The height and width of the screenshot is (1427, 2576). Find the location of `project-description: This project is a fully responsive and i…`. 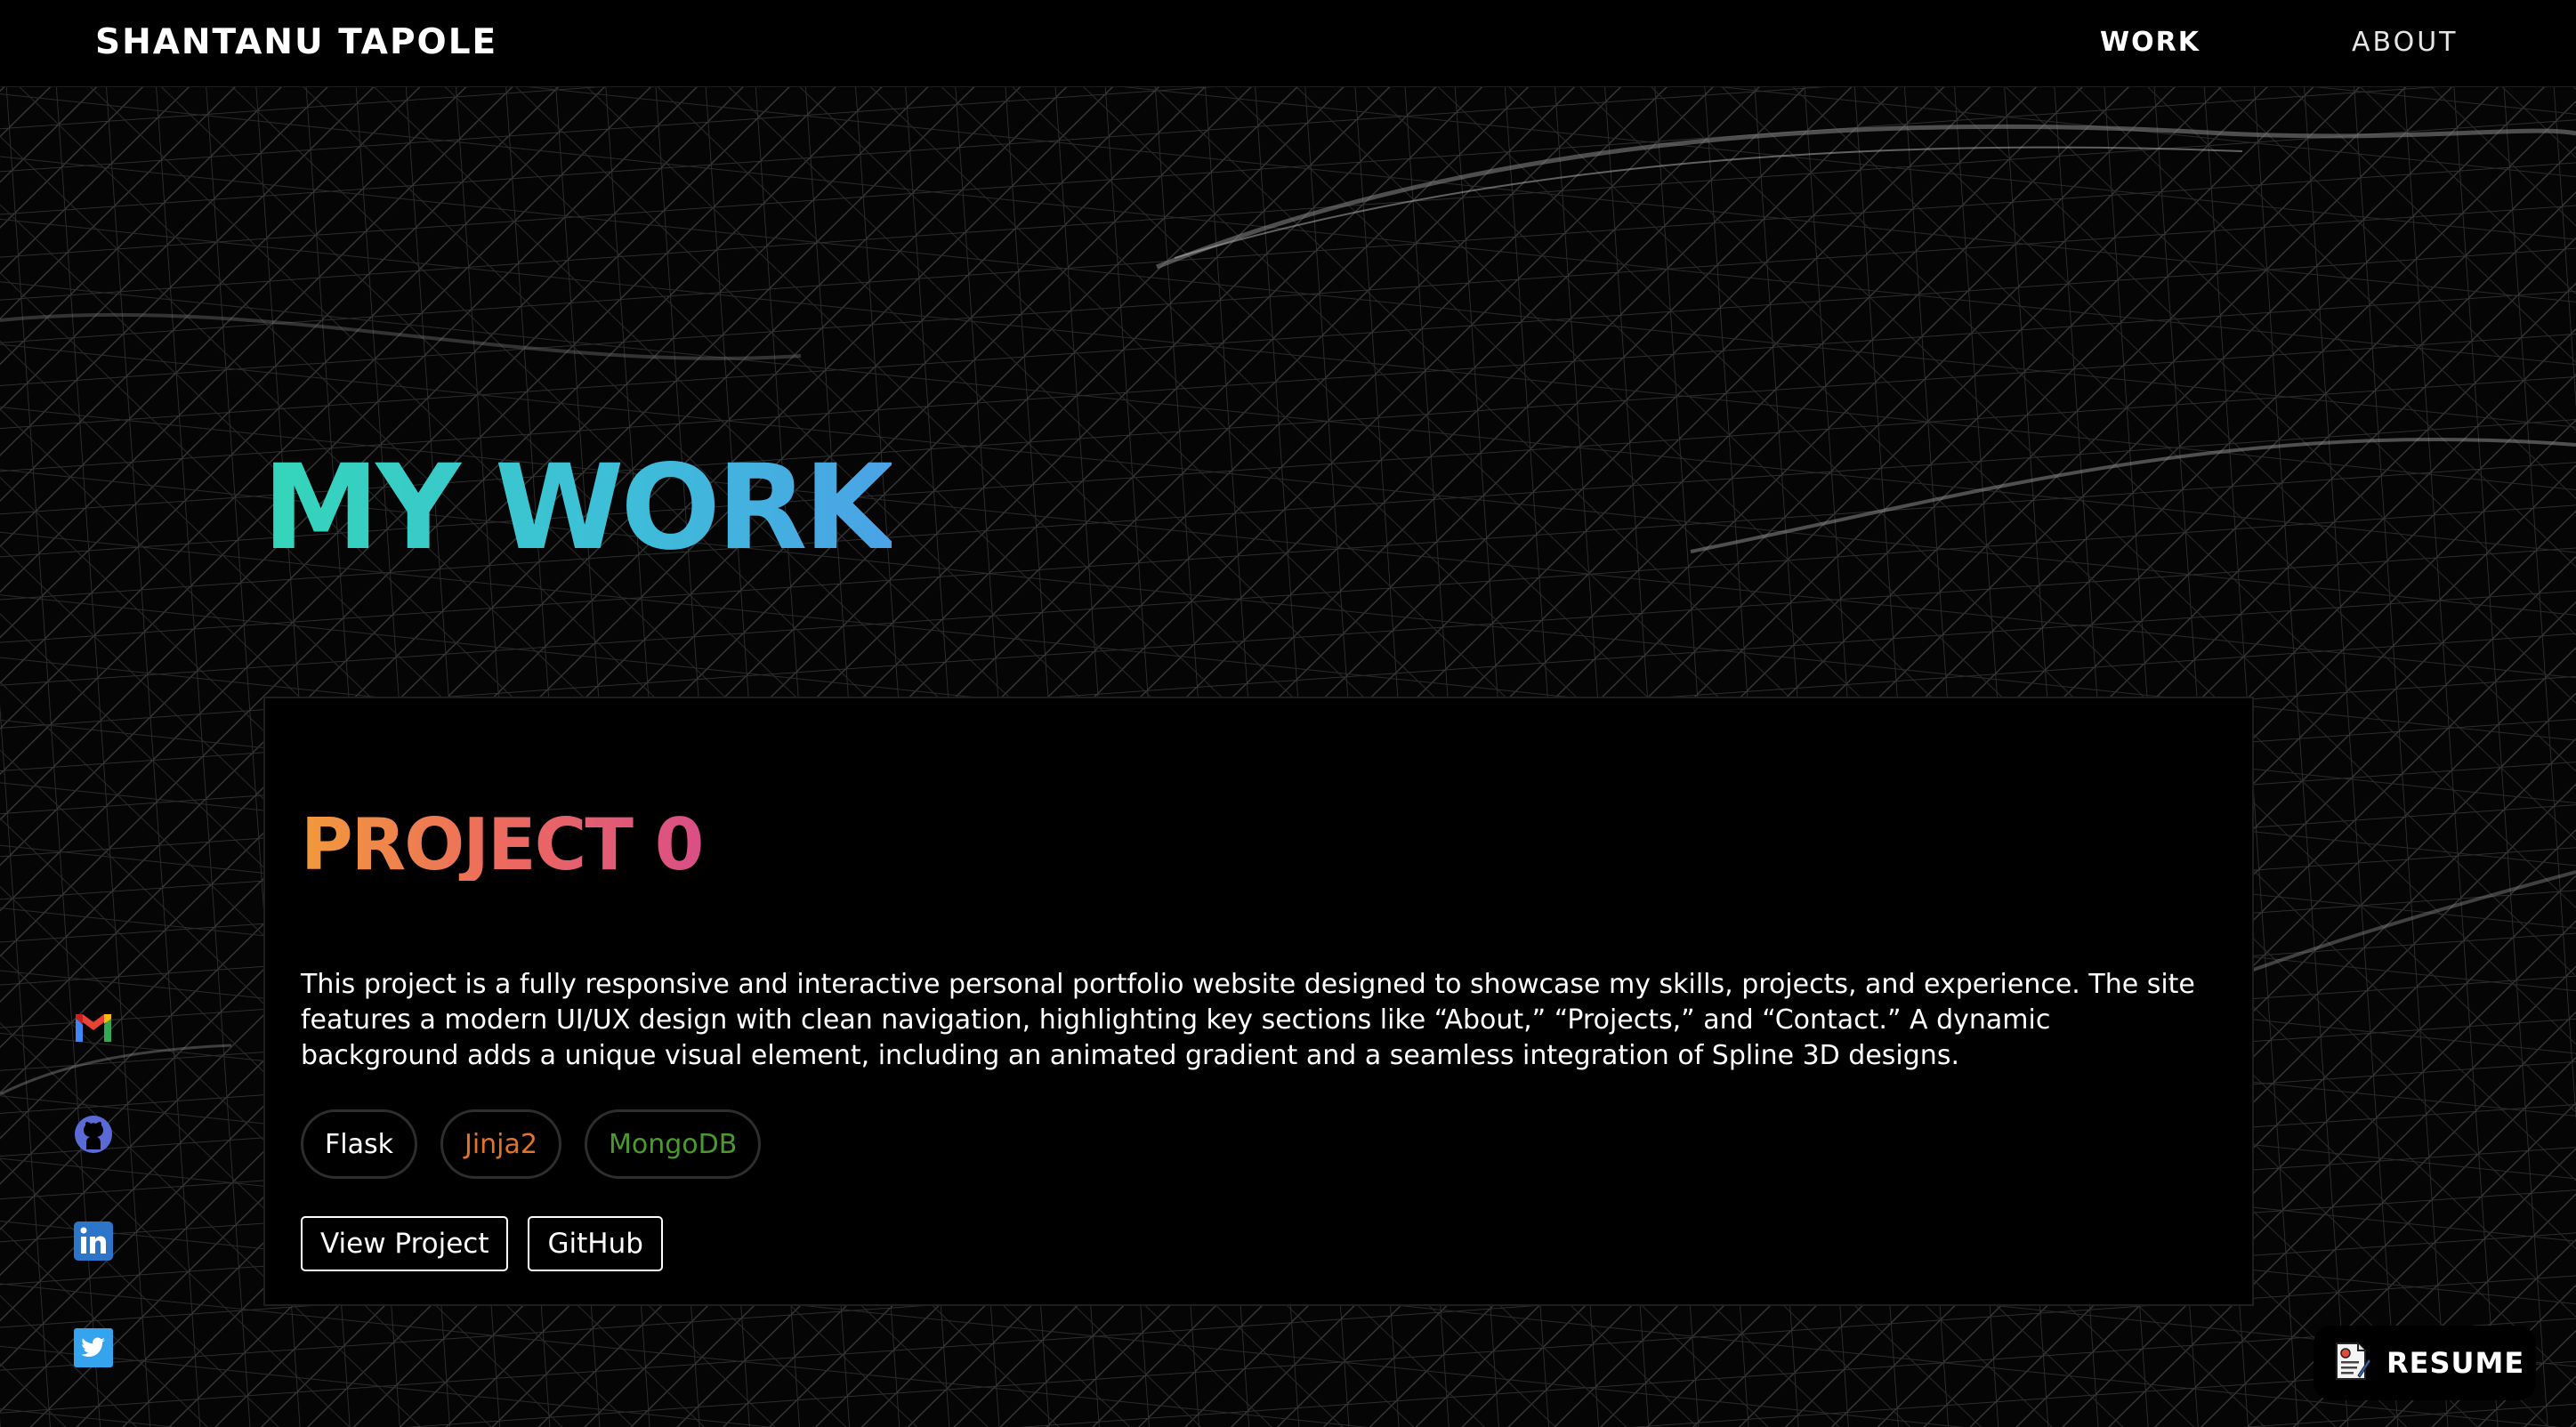

project-description: This project is a fully responsive and i… is located at coordinates (1248, 1020).